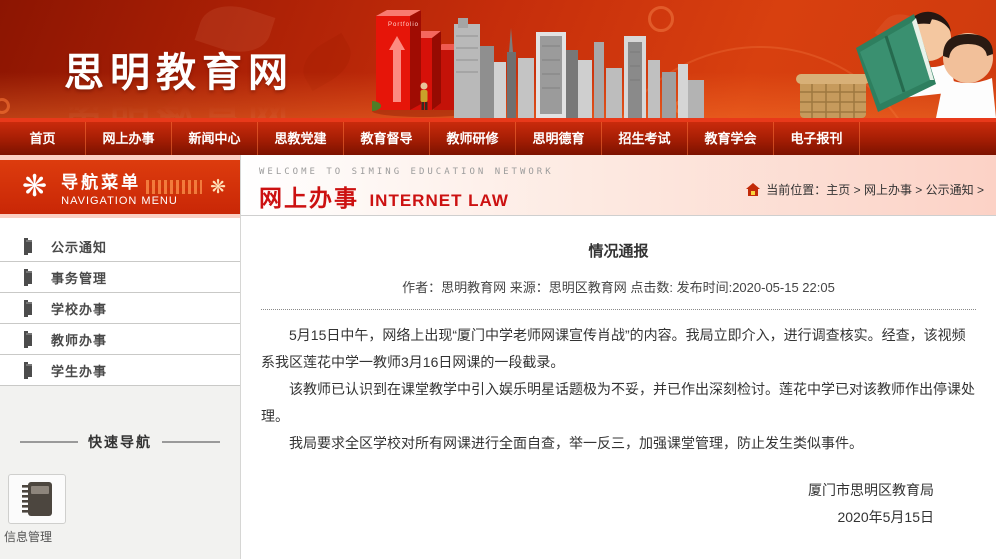  Describe the element at coordinates (885, 517) in the screenshot. I see `signature-date: 2020年5月15日` at that location.